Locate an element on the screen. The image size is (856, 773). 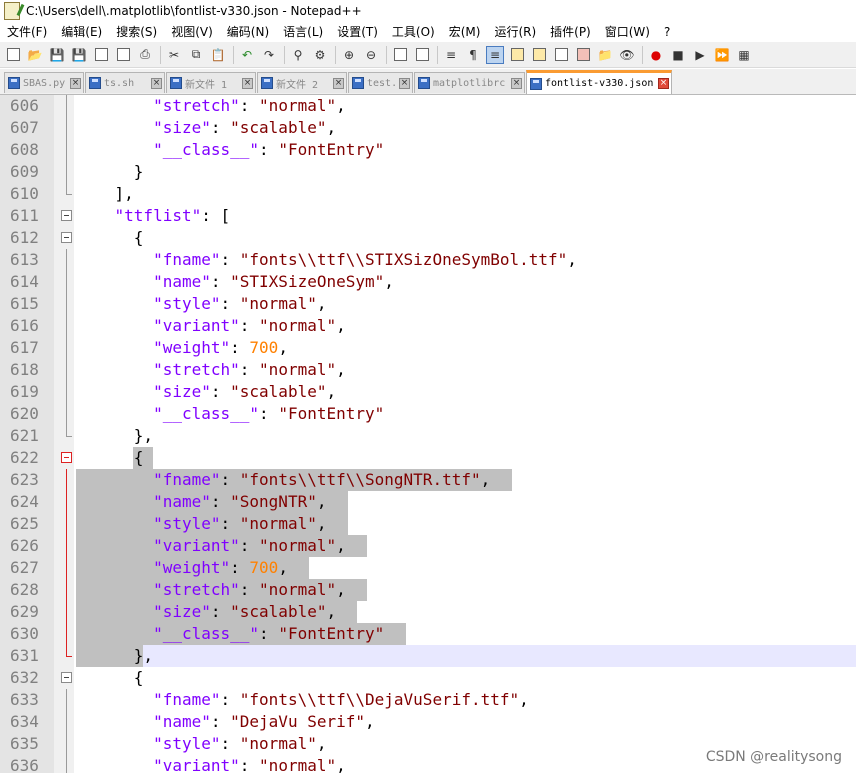
code-line: 607 "size": "scalable", is located at coordinates (428, 128).